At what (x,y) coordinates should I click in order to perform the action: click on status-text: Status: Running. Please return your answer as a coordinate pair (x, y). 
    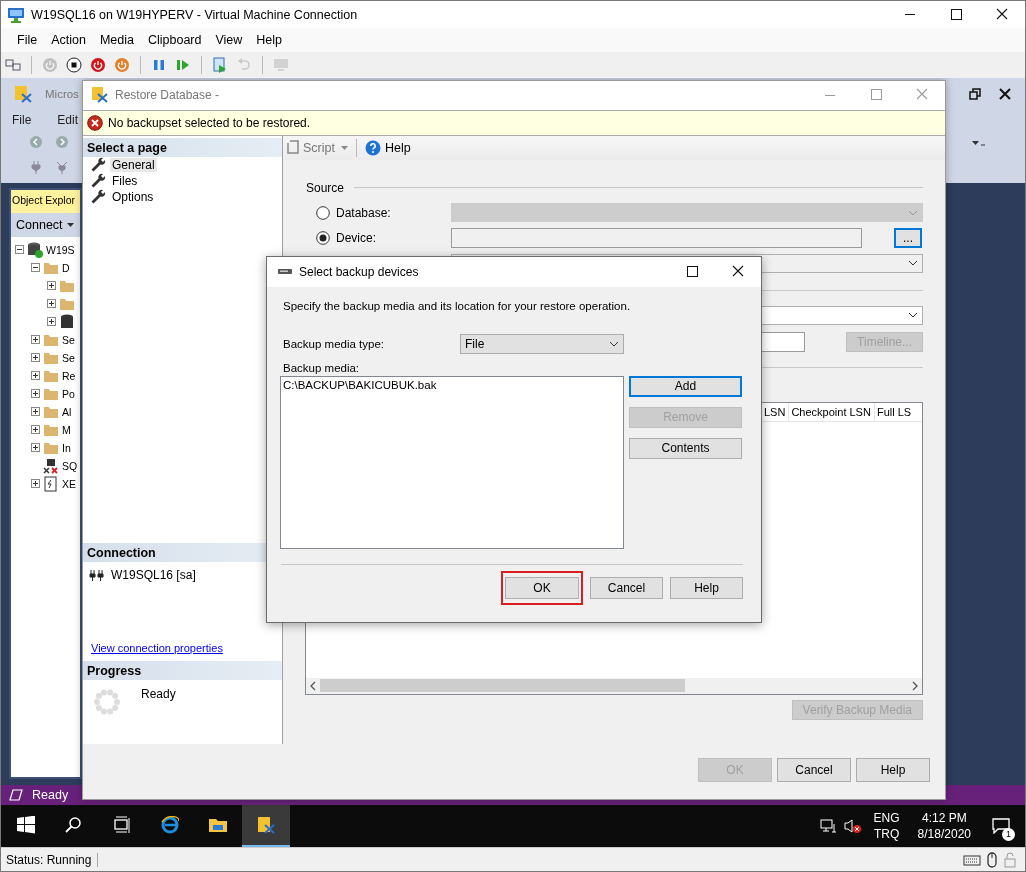
    Looking at the image, I should click on (50, 859).